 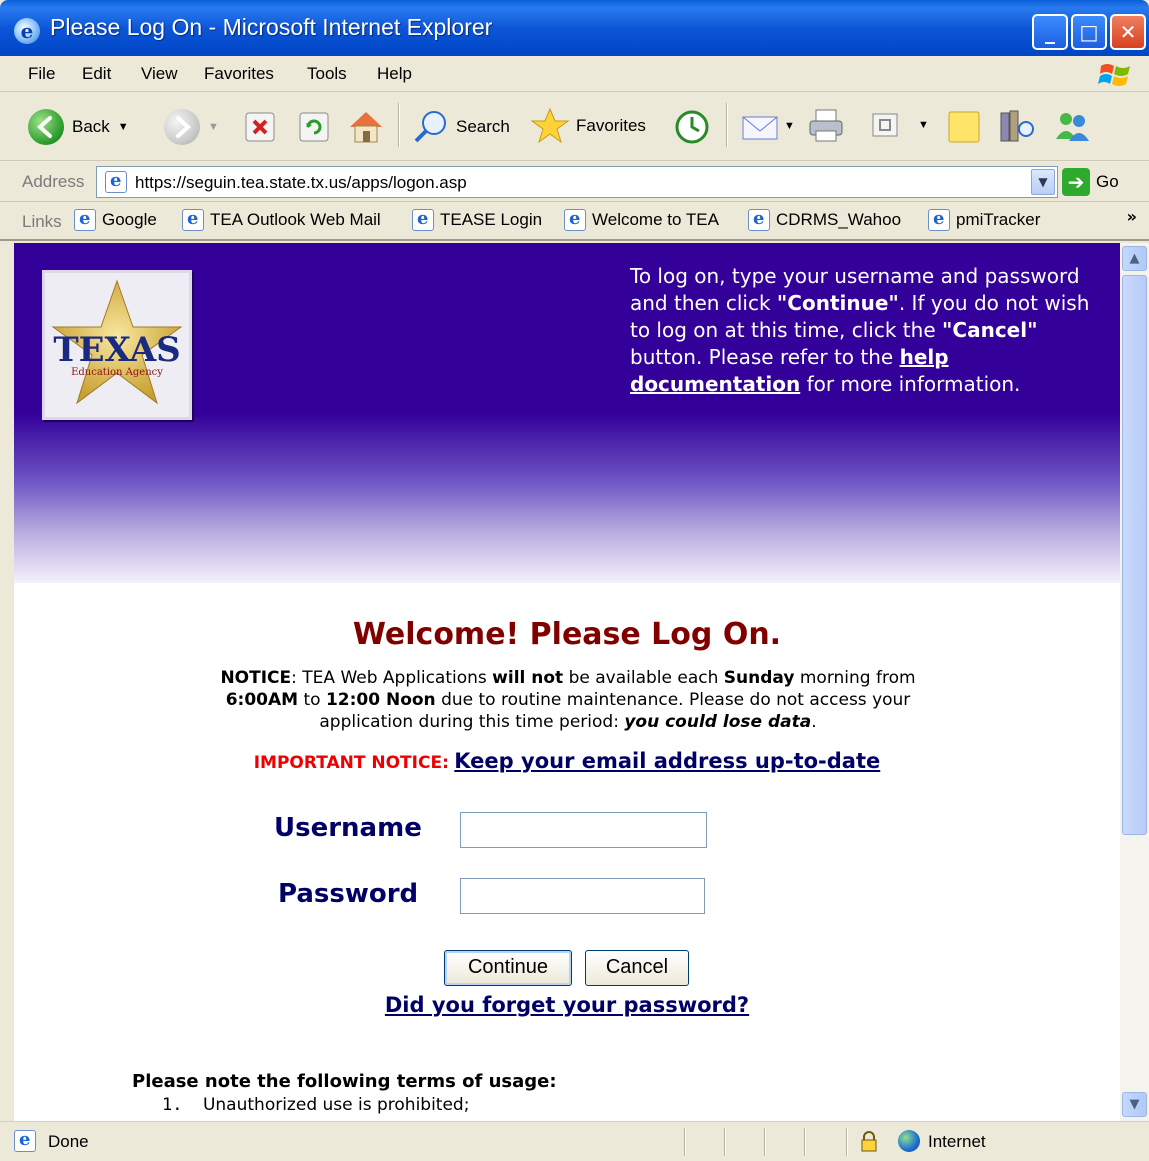 What do you see at coordinates (25, 1140) in the screenshot?
I see `page-status-icon` at bounding box center [25, 1140].